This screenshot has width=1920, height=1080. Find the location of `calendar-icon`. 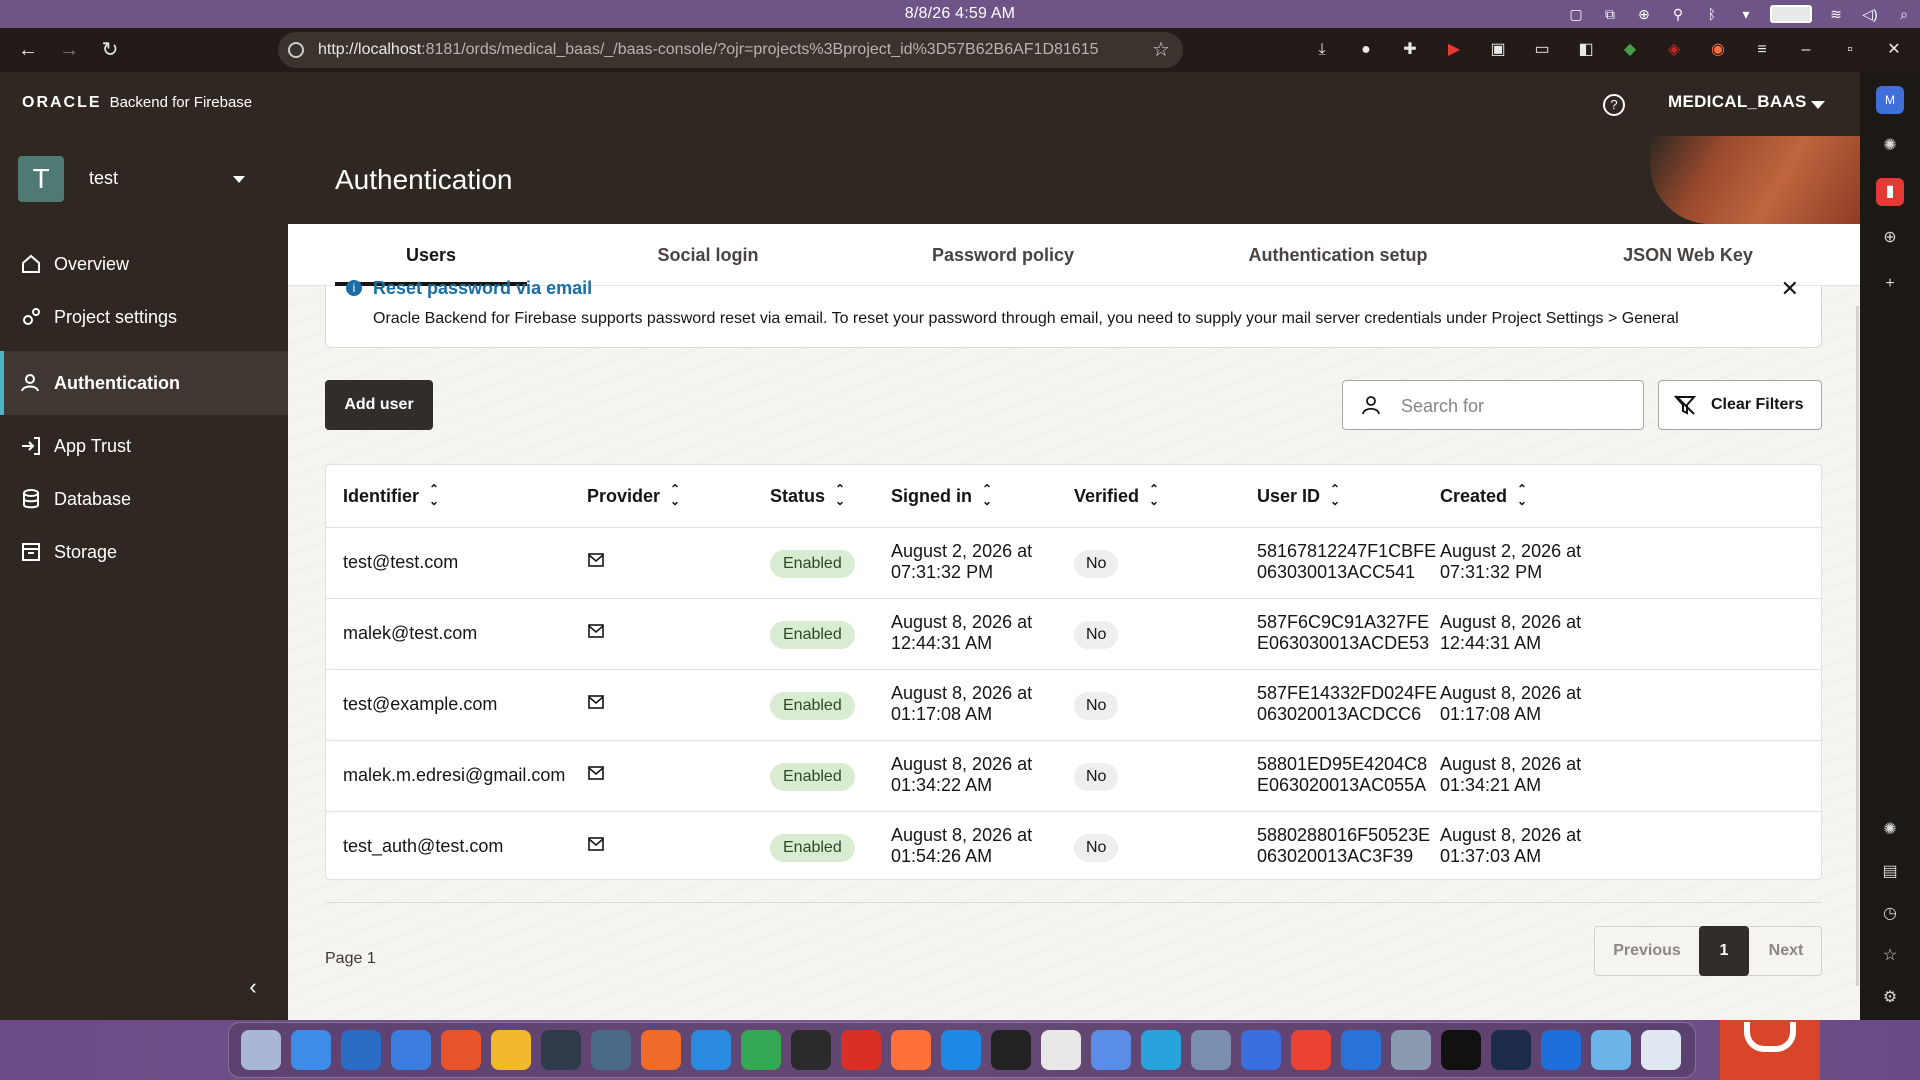

calendar-icon is located at coordinates (411, 1050).